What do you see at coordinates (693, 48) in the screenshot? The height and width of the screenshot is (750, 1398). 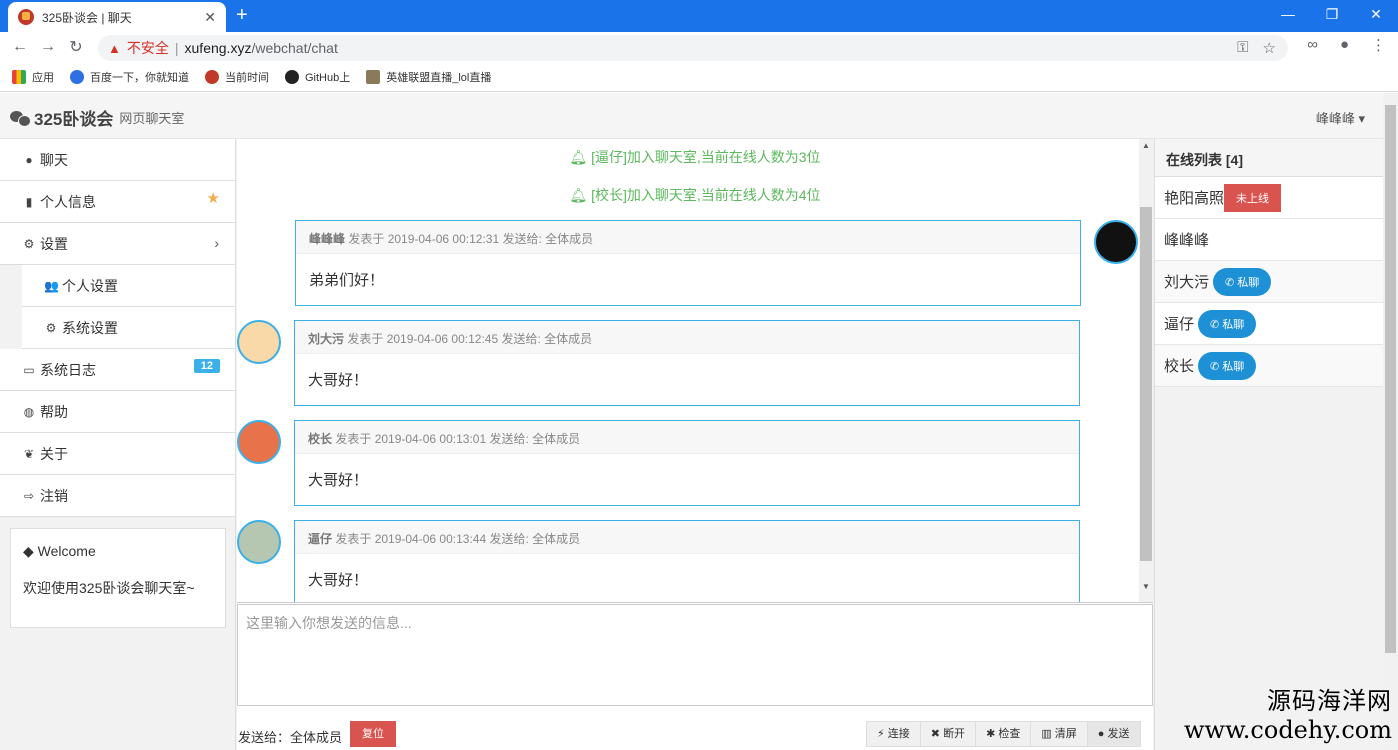 I see `url-input: ▲ 不安全 | xufeng.xyz /webchat/chat ⚿ ☆` at bounding box center [693, 48].